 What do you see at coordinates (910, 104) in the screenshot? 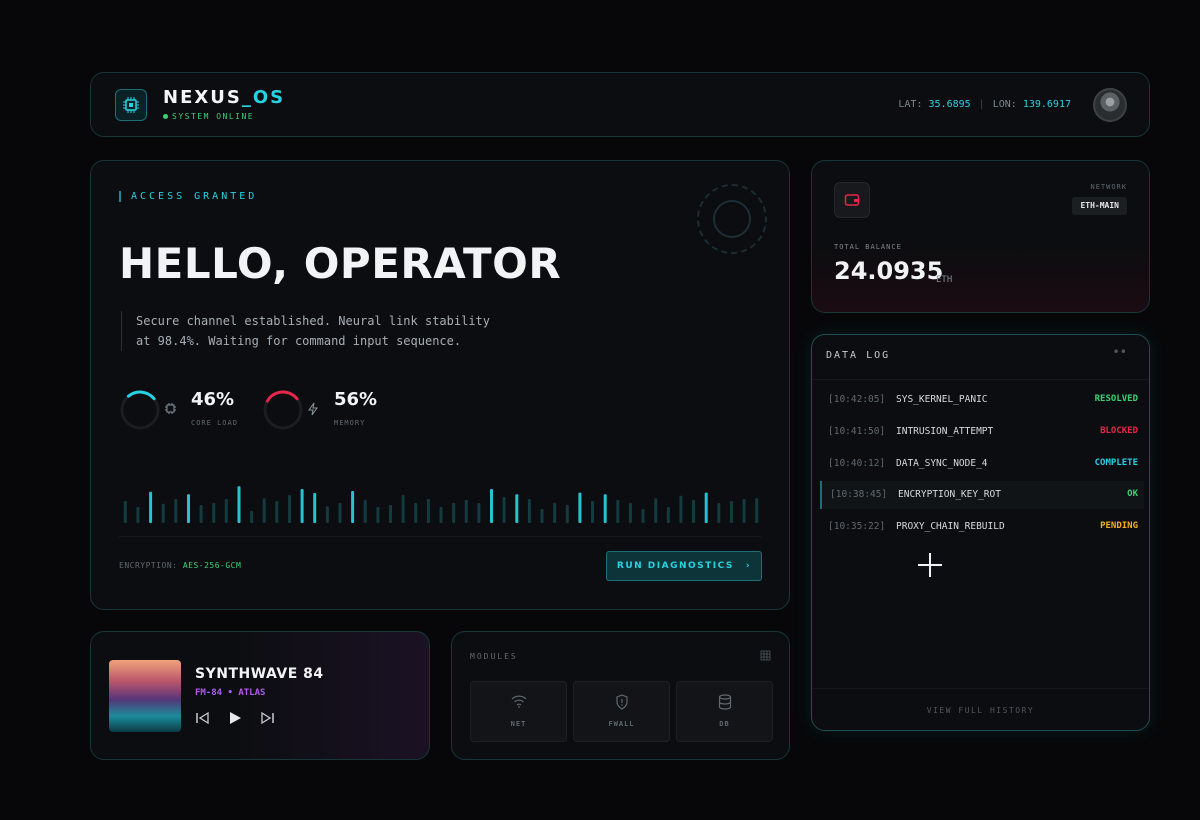
I see `lat-label: LAT:` at bounding box center [910, 104].